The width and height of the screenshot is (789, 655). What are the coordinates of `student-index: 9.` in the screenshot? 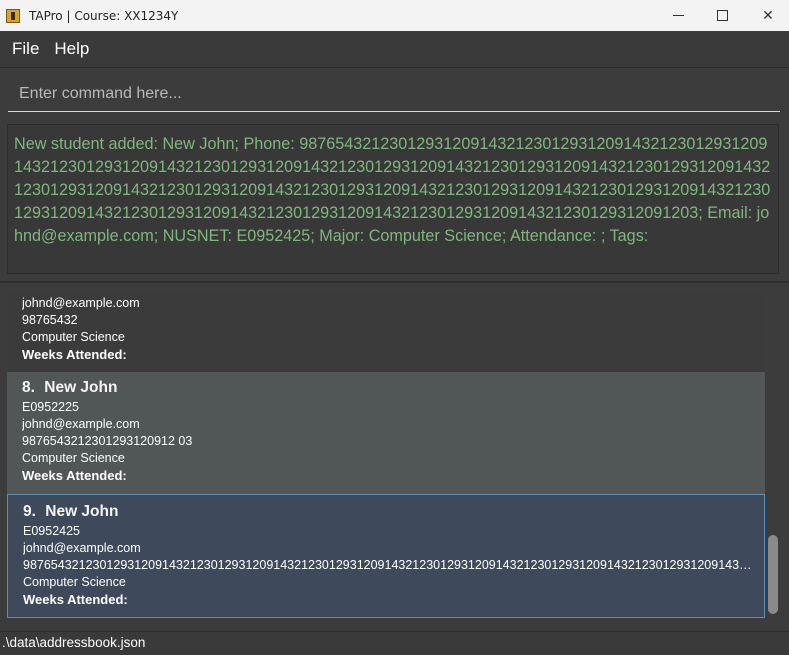 It's located at (29, 511).